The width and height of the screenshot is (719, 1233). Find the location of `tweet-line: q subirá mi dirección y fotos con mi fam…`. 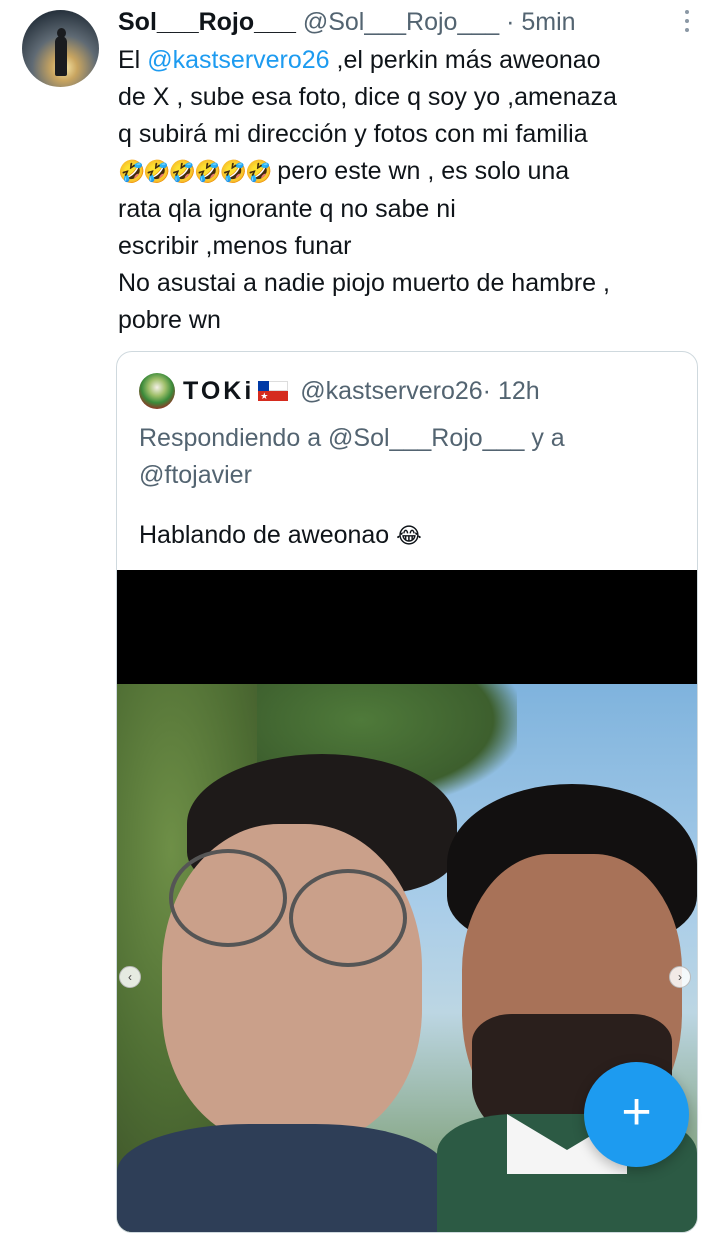

tweet-line: q subirá mi dirección y fotos con mi fam… is located at coordinates (353, 134).